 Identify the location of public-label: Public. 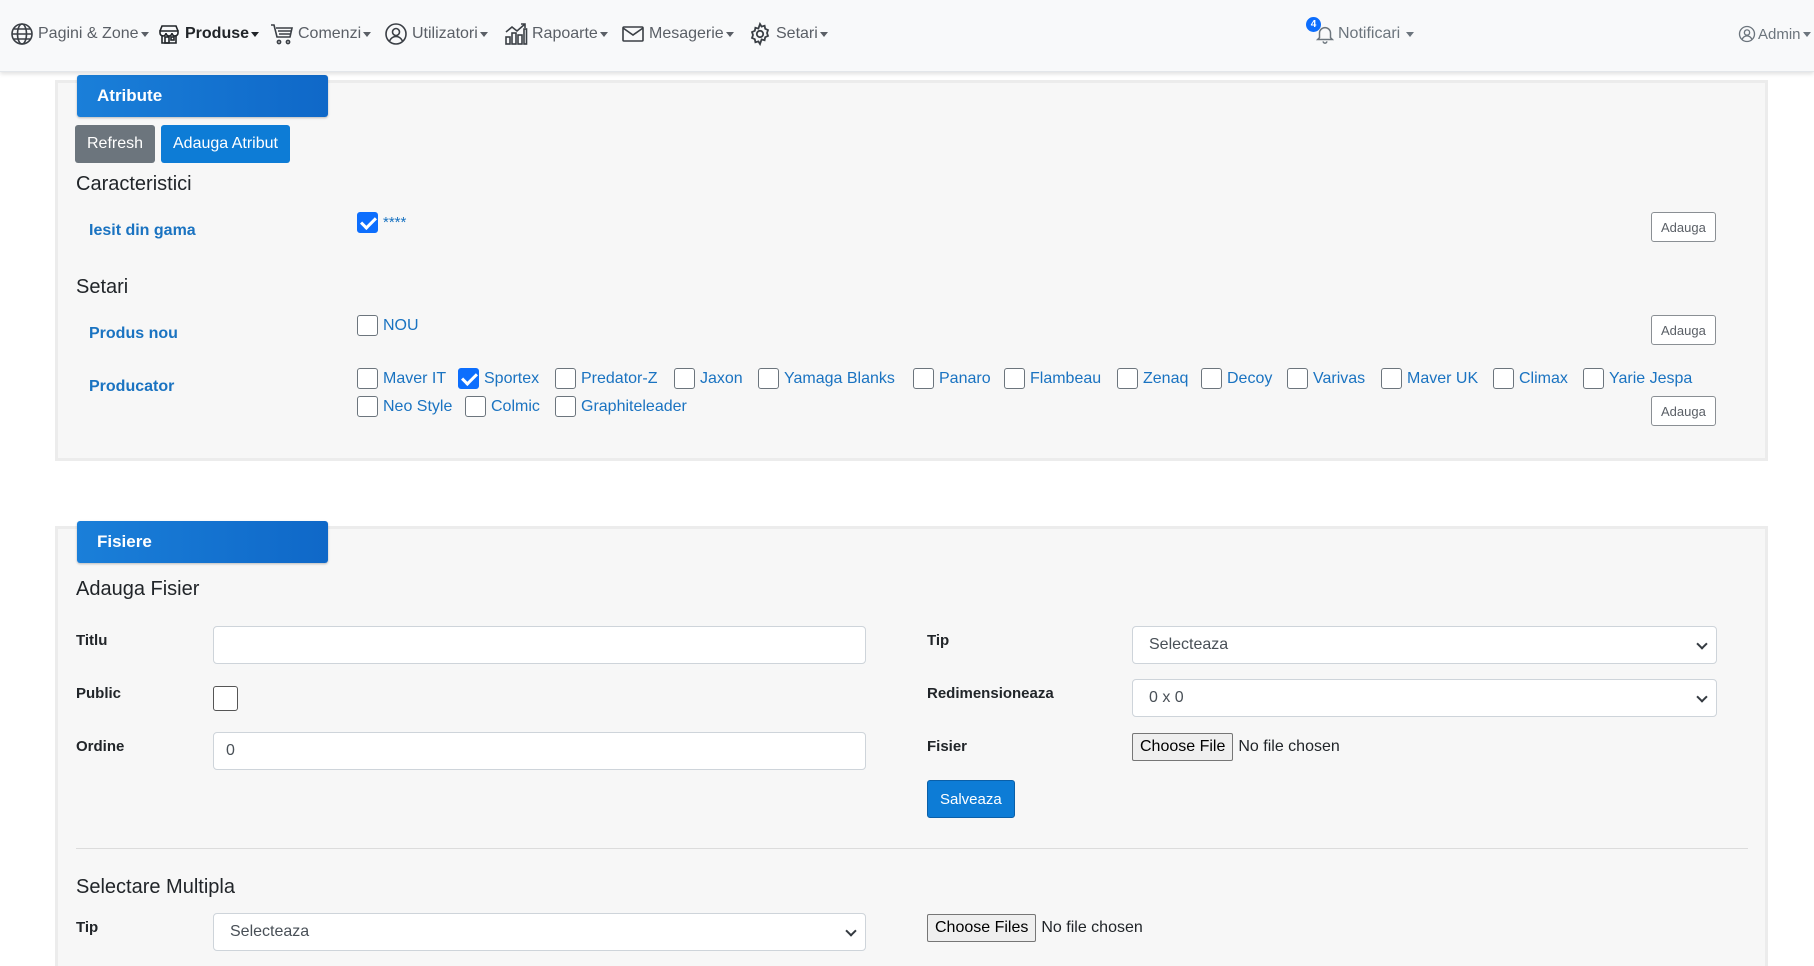
(99, 693).